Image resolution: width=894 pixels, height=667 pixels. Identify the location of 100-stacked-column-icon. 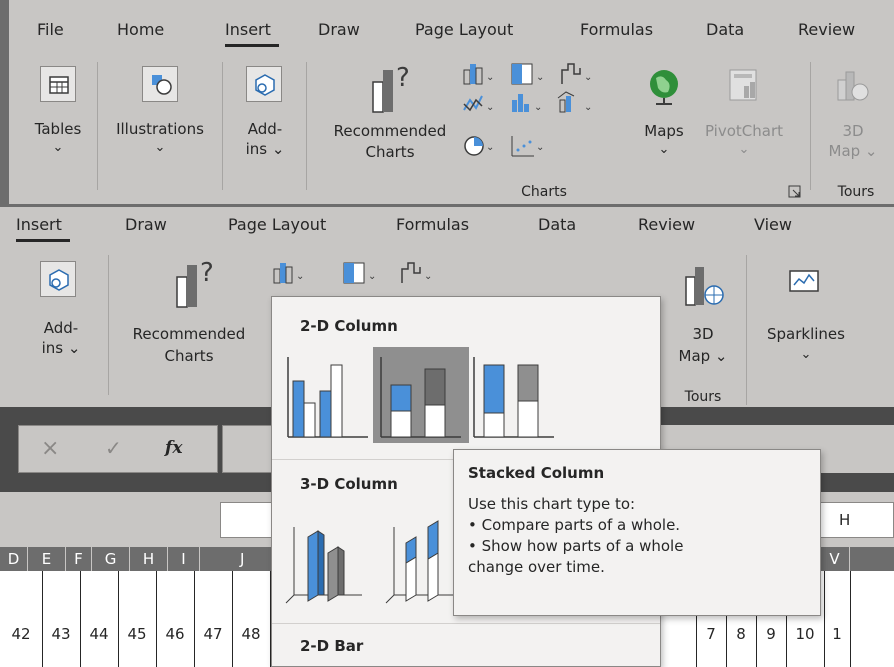
(513, 397).